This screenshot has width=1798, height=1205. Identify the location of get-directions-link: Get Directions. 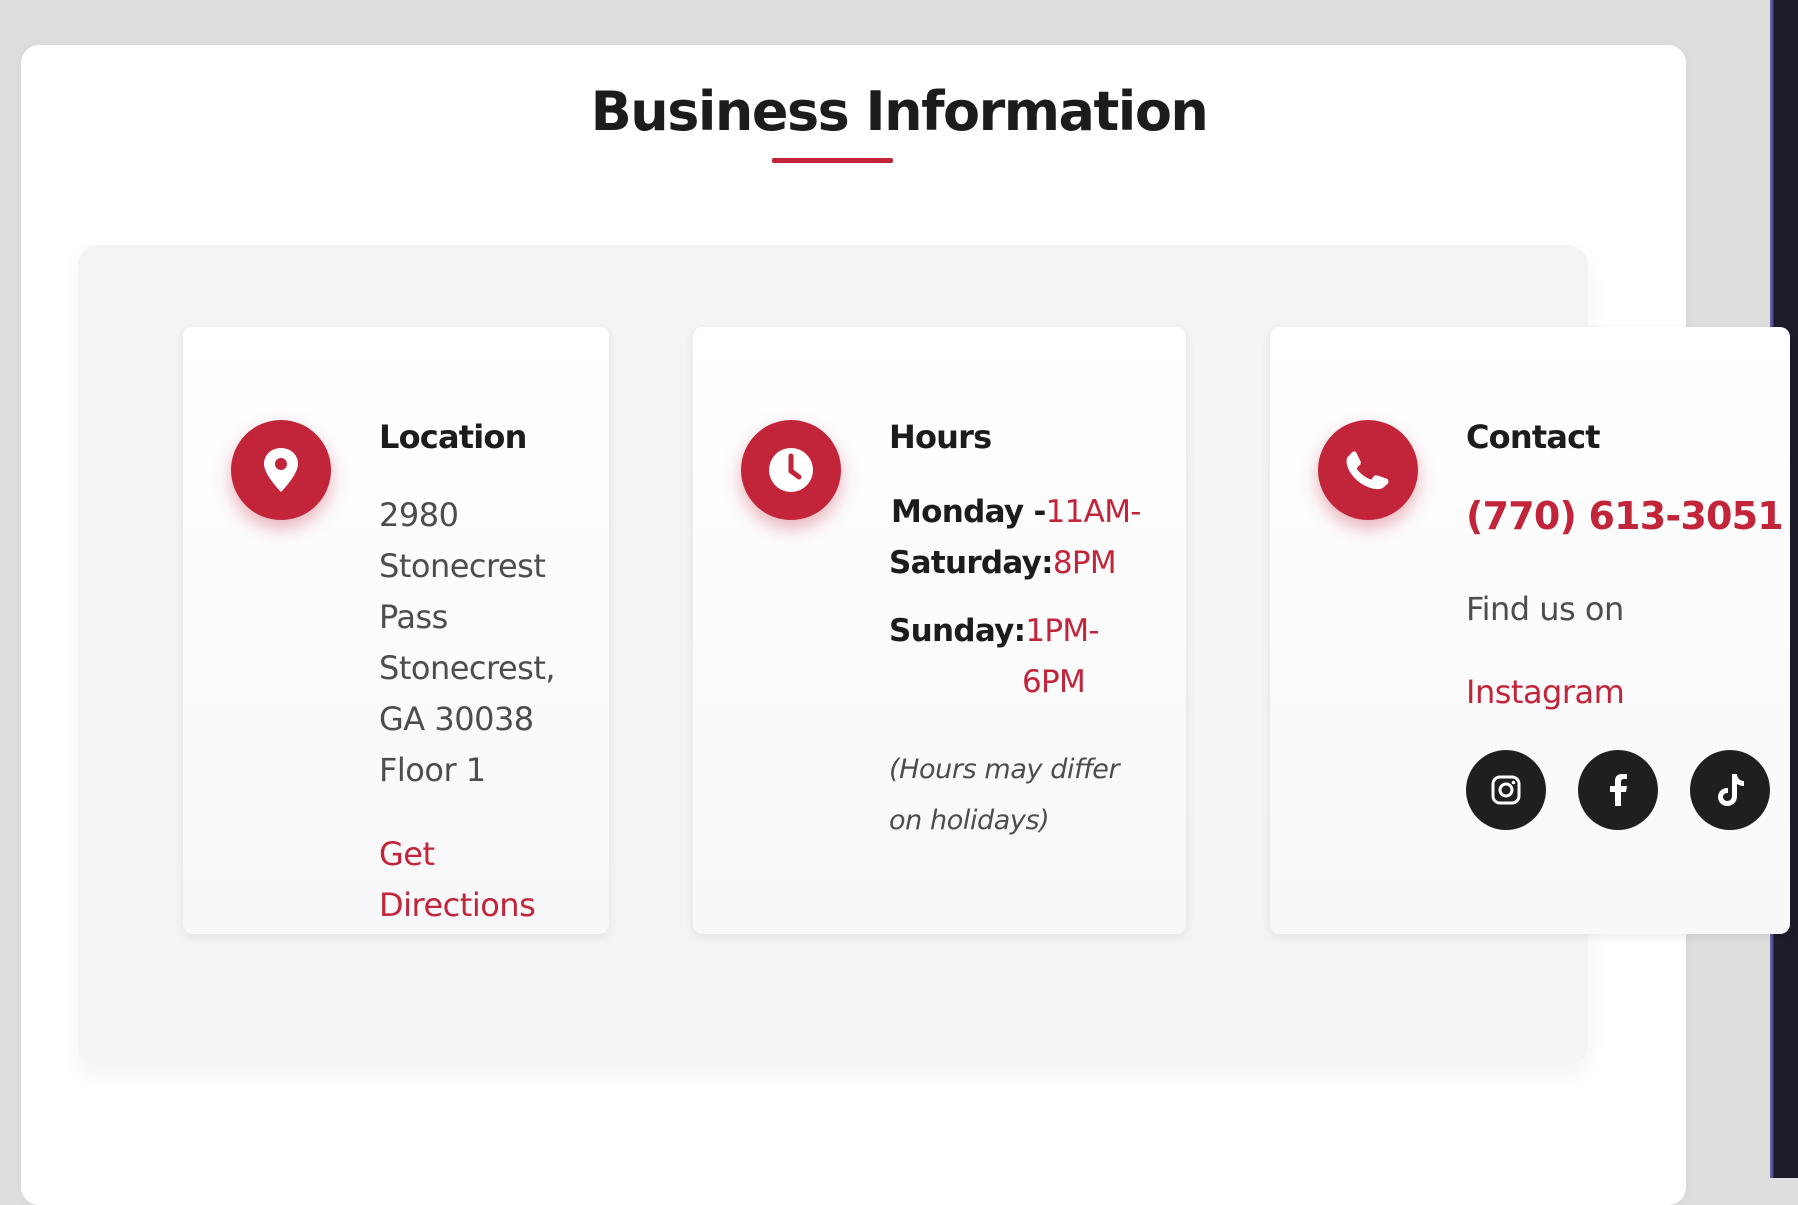
(457, 880).